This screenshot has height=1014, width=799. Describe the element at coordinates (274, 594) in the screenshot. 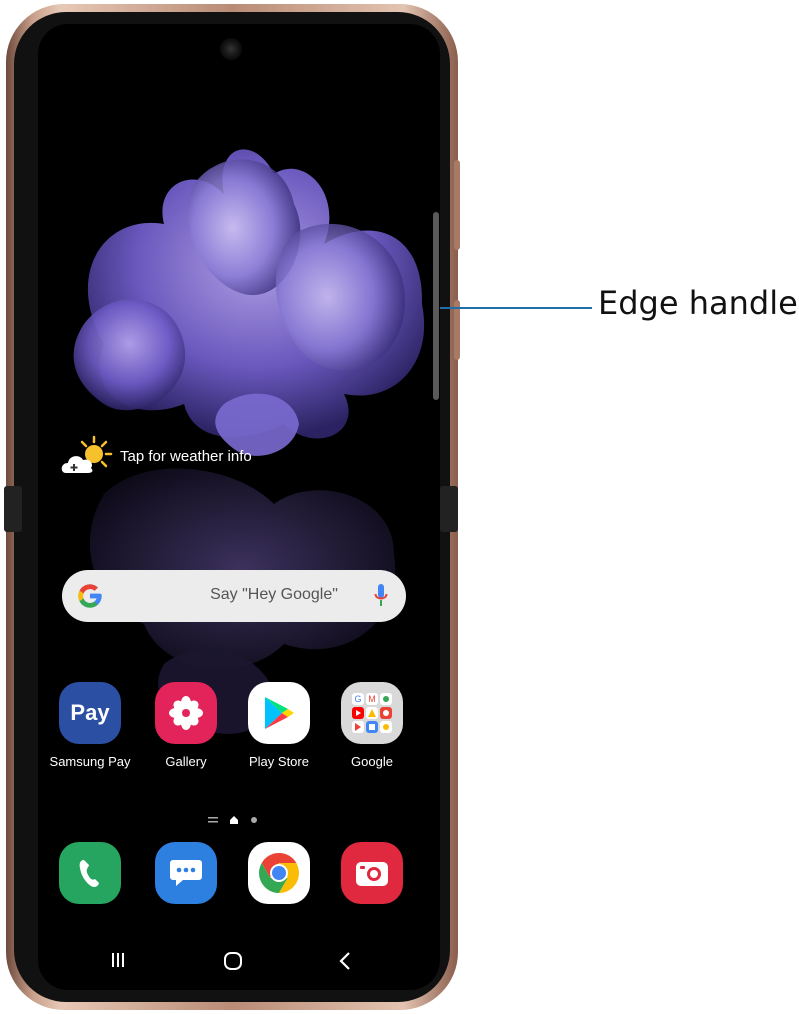

I see `search-placeholder: Say "Hey Google"` at that location.